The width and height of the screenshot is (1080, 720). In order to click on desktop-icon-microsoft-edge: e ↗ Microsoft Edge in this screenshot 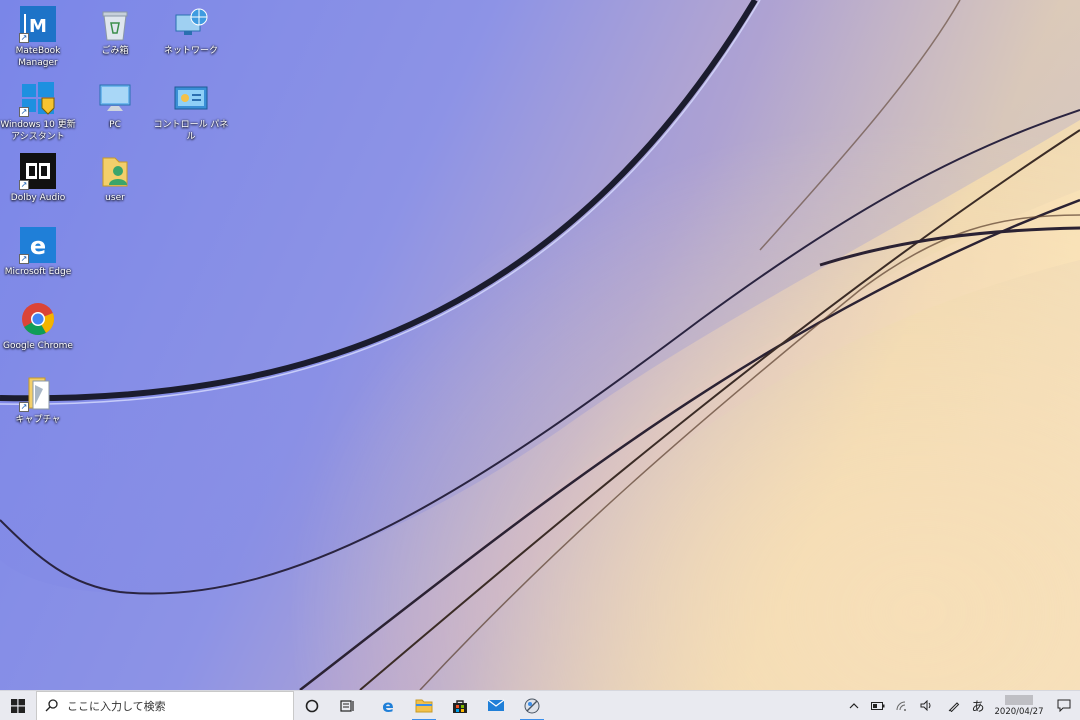, I will do `click(38, 252)`.